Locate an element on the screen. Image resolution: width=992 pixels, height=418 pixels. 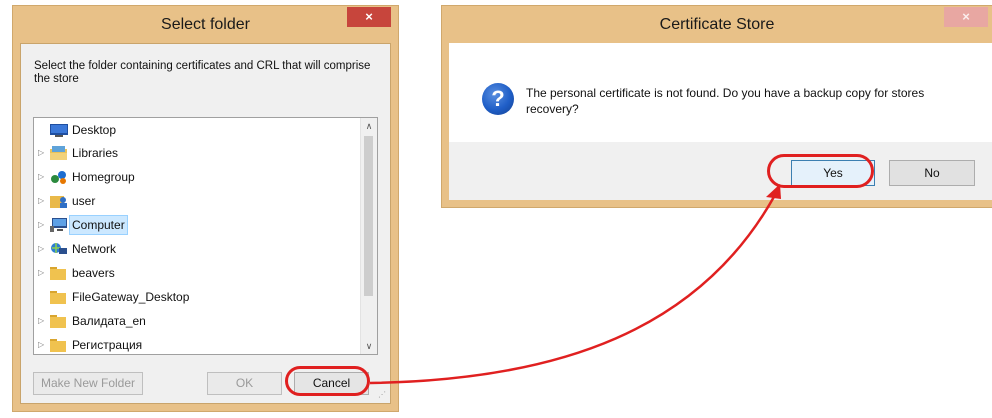
select-folder-title: Select folder is located at coordinates (205, 24).